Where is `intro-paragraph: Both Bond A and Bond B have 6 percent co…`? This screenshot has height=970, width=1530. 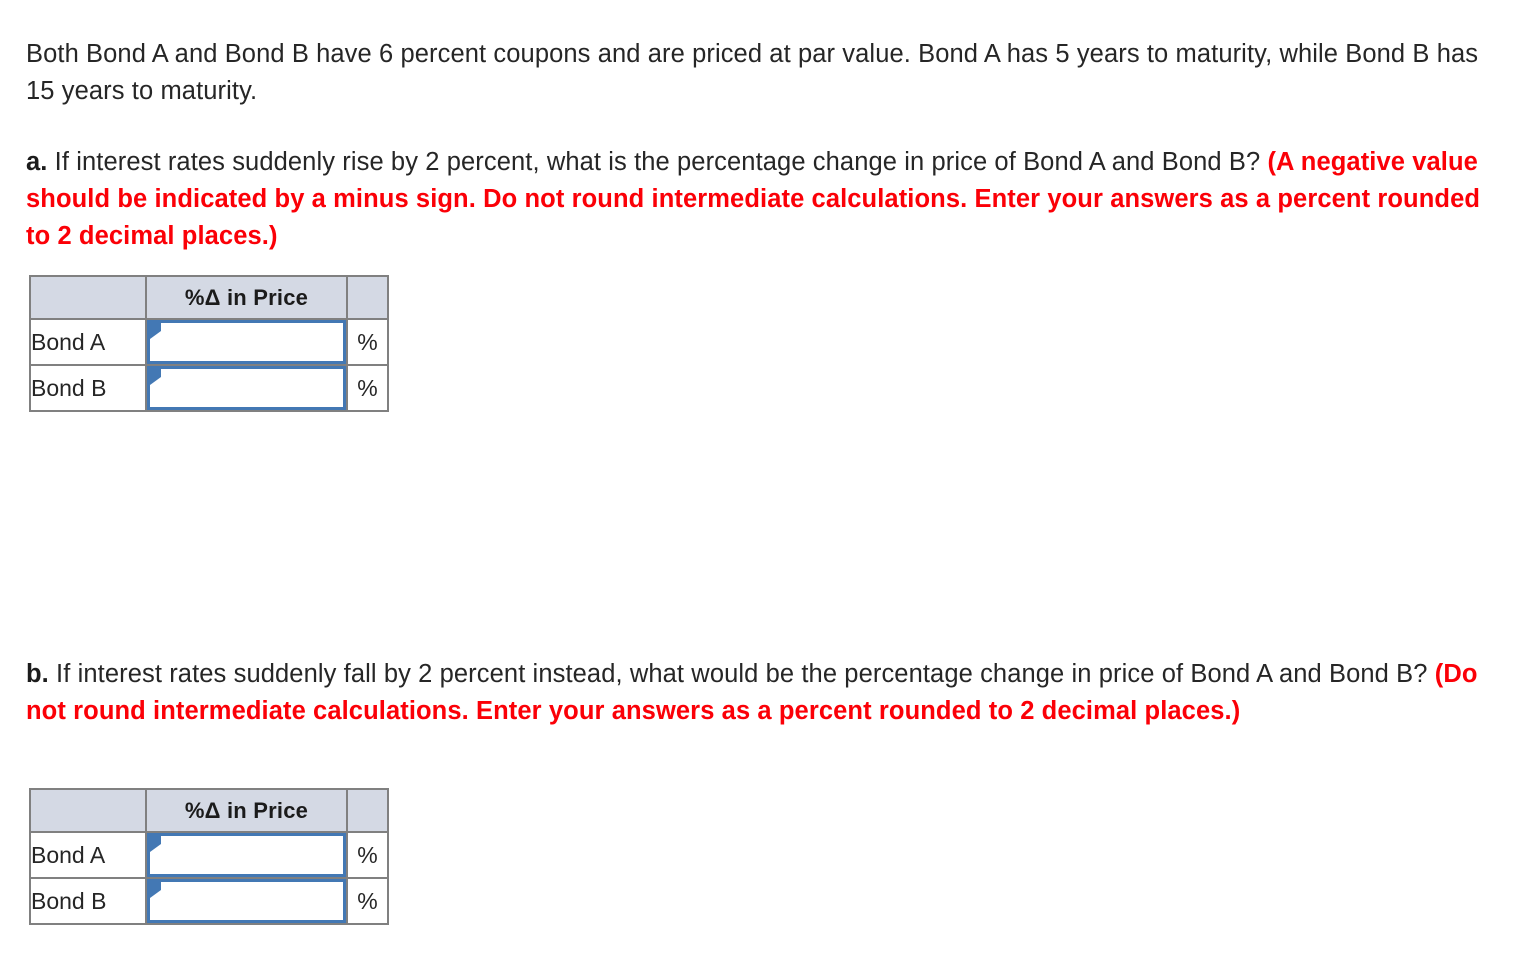 intro-paragraph: Both Bond A and Bond B have 6 percent co… is located at coordinates (766, 73).